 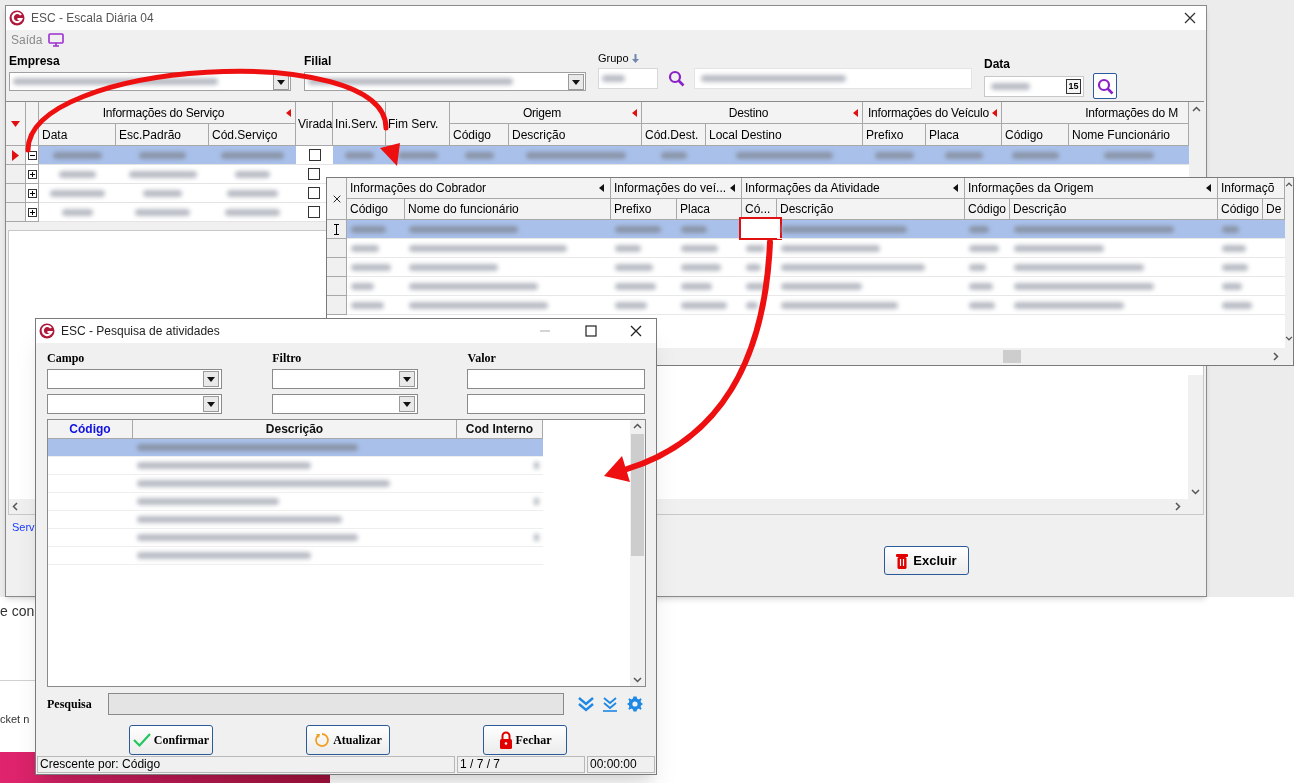 I want to click on delete-button: Excluir, so click(x=926, y=560).